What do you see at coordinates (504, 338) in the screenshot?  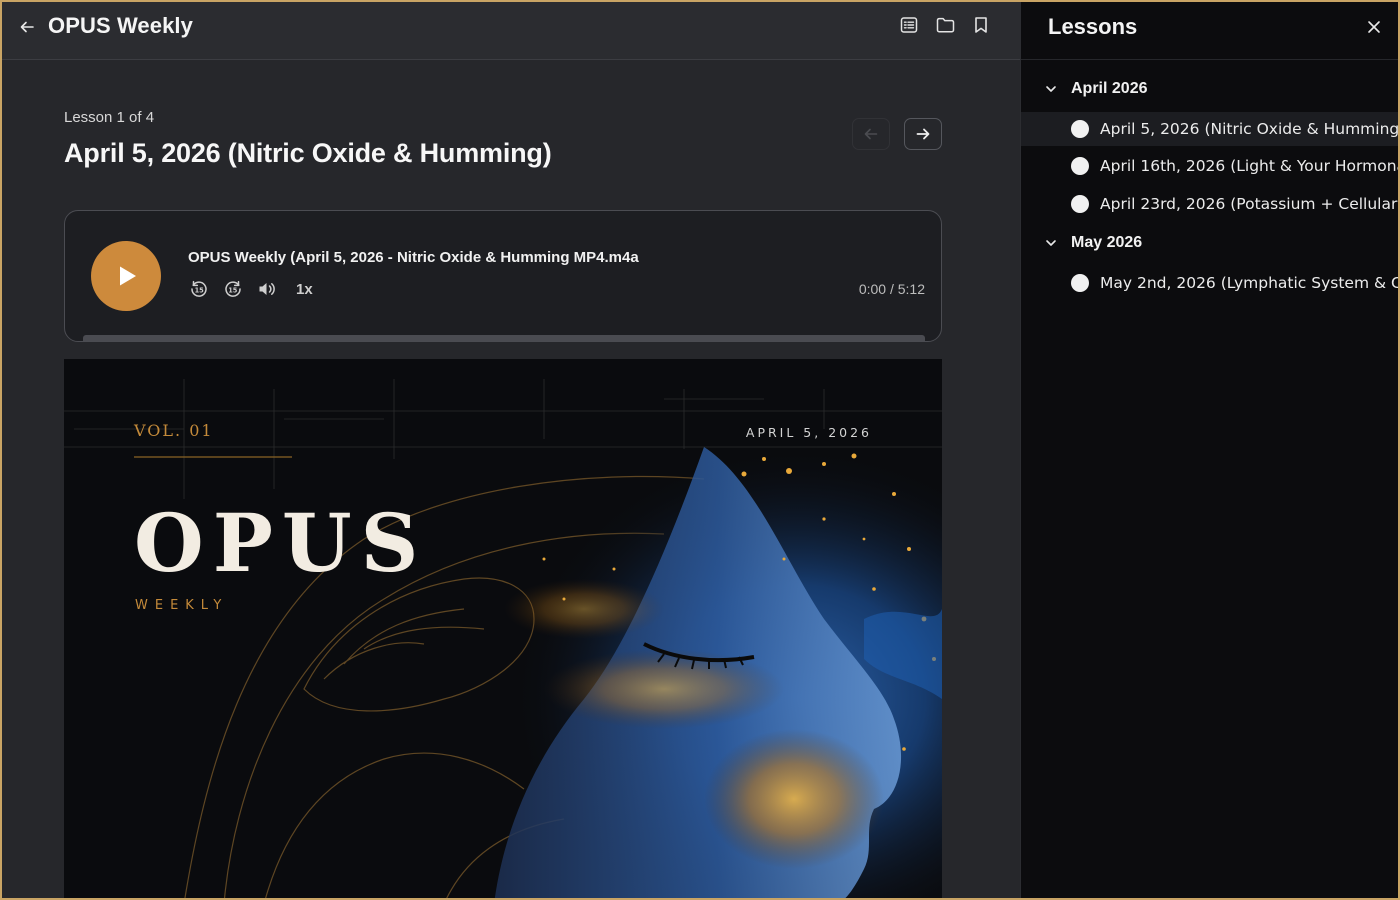 I see `progress-bar` at bounding box center [504, 338].